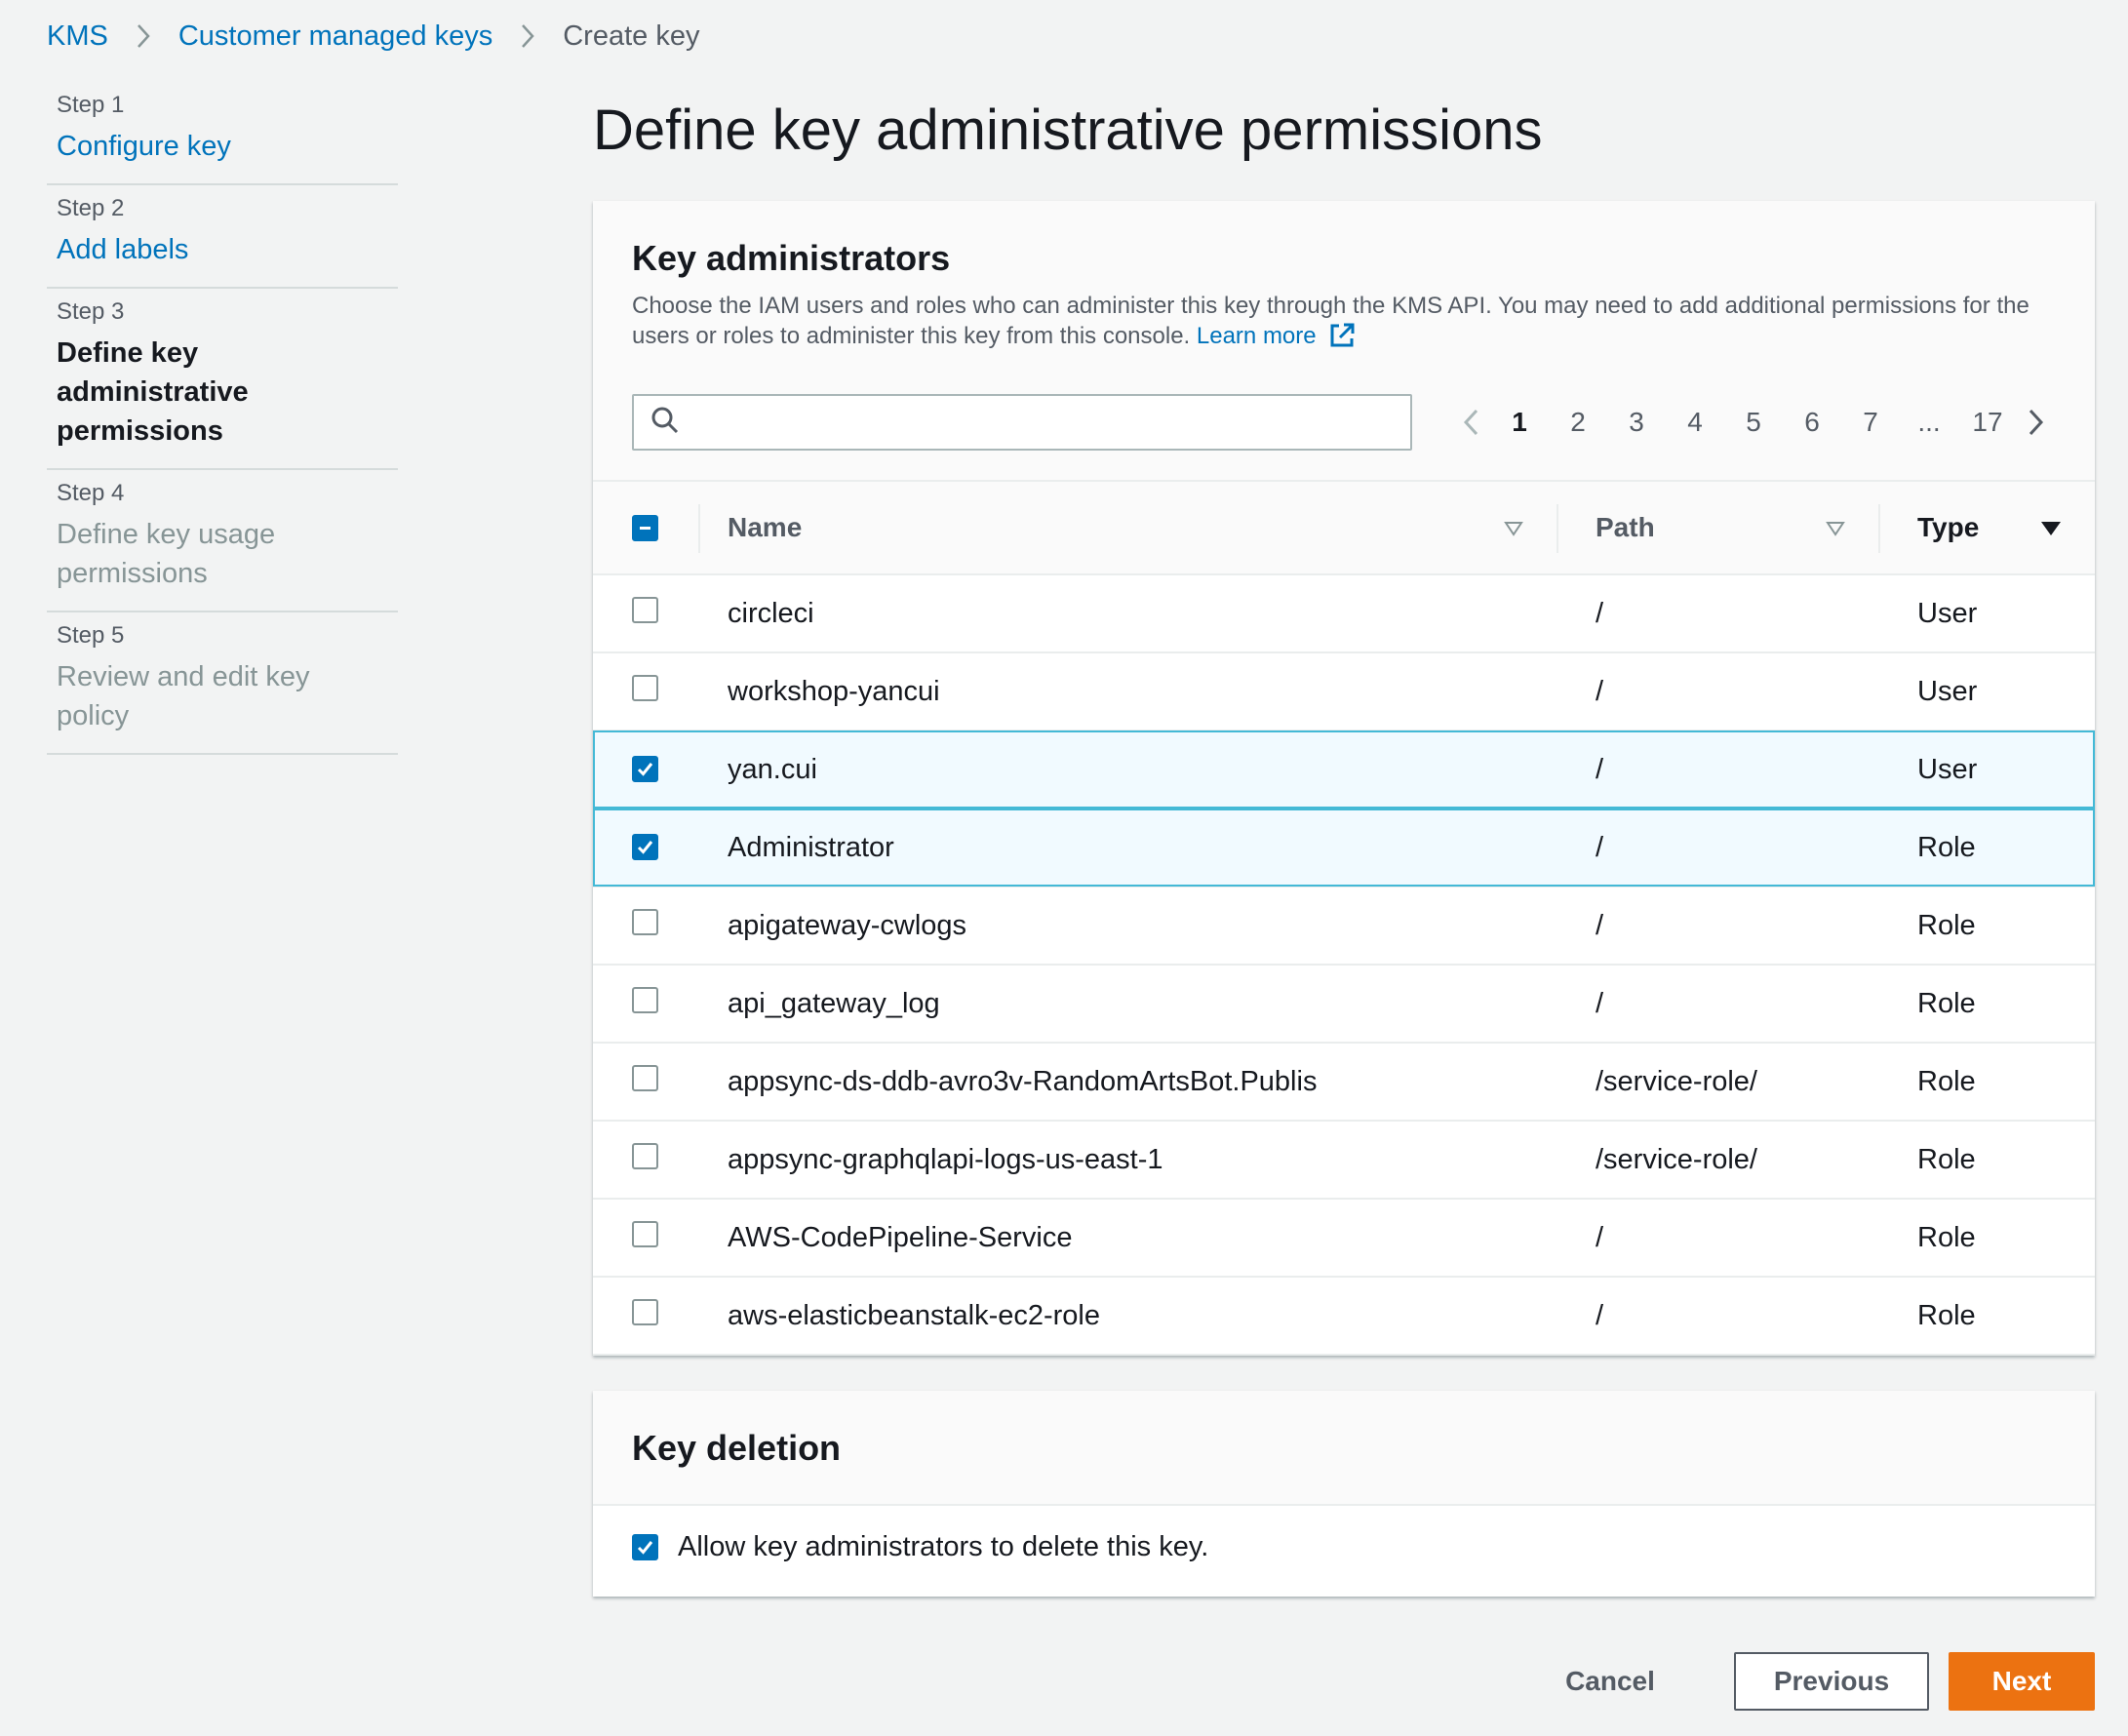  Describe the element at coordinates (914, 1315) in the screenshot. I see `cell-name: aws-elasticbeanstalk-ec2-role` at that location.